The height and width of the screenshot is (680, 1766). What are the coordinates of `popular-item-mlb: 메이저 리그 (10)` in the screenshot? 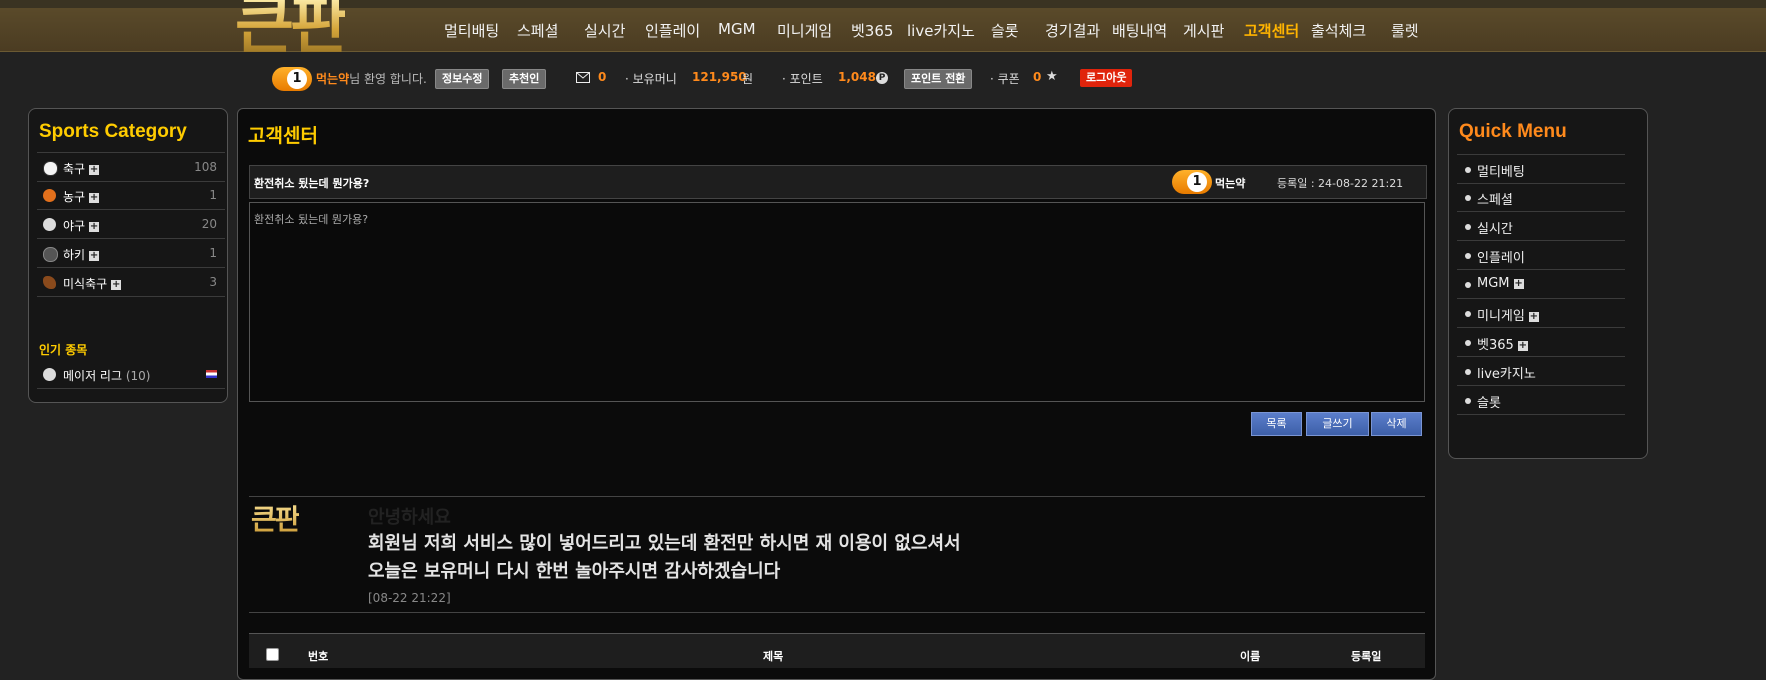 It's located at (131, 374).